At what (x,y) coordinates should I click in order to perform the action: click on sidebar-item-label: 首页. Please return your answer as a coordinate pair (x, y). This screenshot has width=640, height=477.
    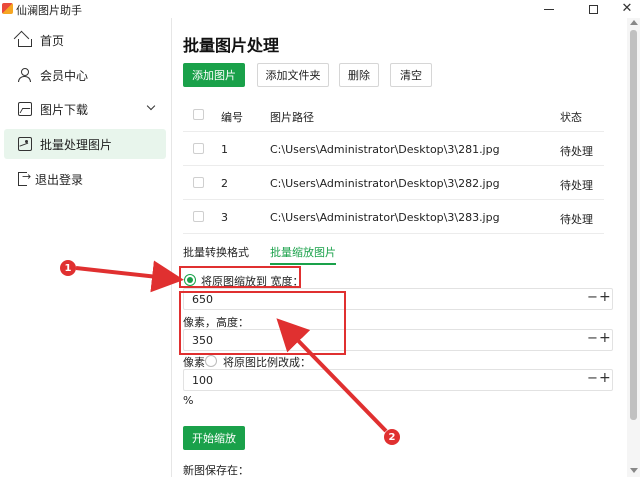
    Looking at the image, I should click on (52, 40).